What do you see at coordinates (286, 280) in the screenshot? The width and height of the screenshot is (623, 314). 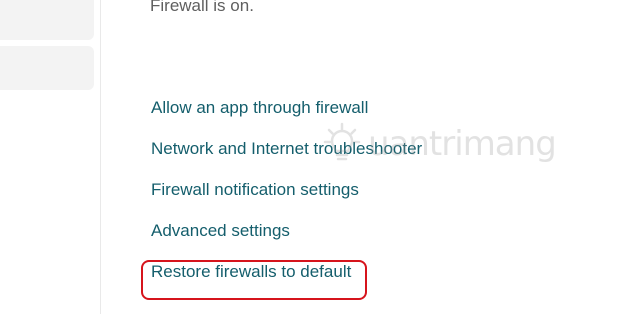 I see `restore-firewalls-default-link: Restore firewalls to default` at bounding box center [286, 280].